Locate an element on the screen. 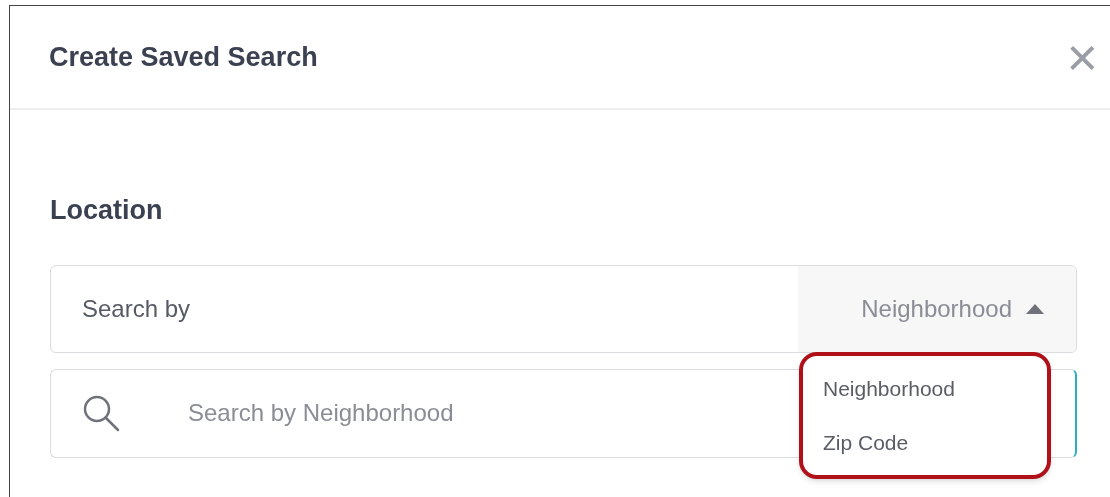 This screenshot has width=1110, height=497. menu-item: Neighborhood is located at coordinates (889, 389).